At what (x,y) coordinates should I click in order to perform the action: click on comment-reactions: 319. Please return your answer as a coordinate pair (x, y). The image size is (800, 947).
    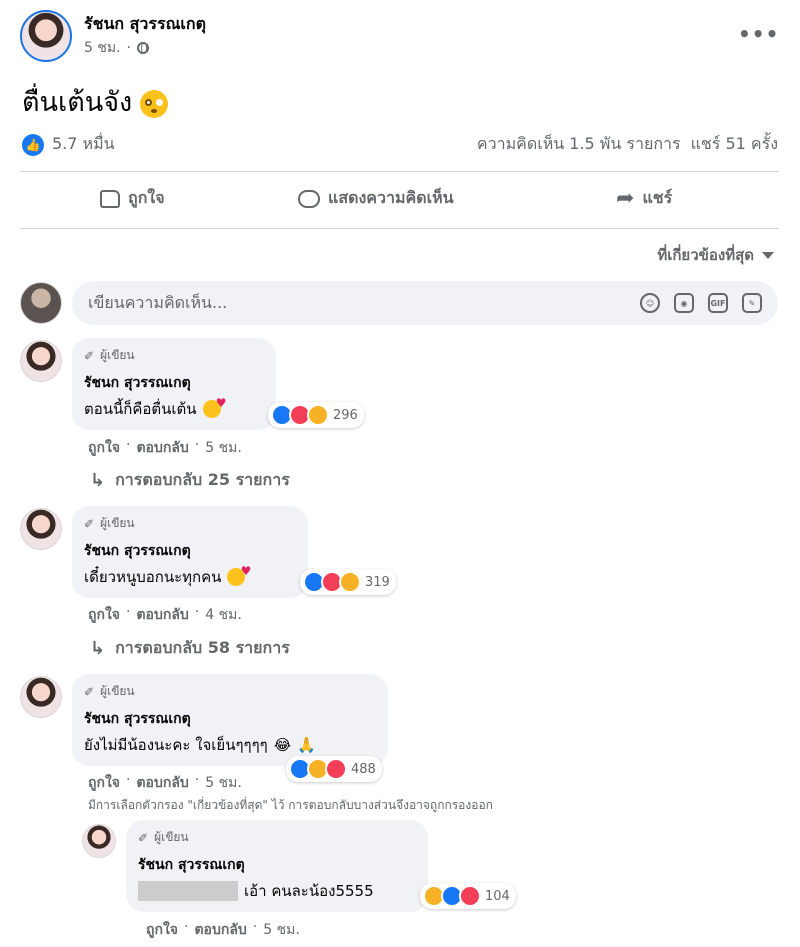
    Looking at the image, I should click on (348, 582).